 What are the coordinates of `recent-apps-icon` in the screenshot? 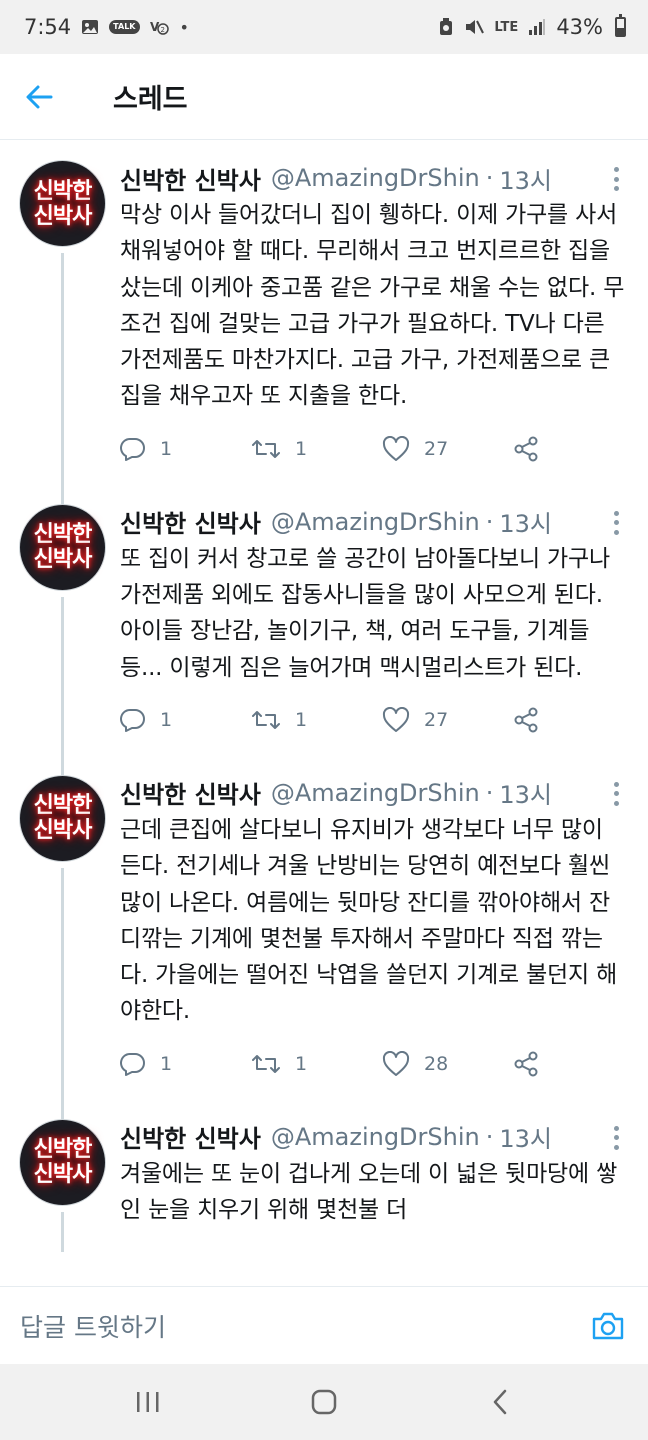 It's located at (148, 1402).